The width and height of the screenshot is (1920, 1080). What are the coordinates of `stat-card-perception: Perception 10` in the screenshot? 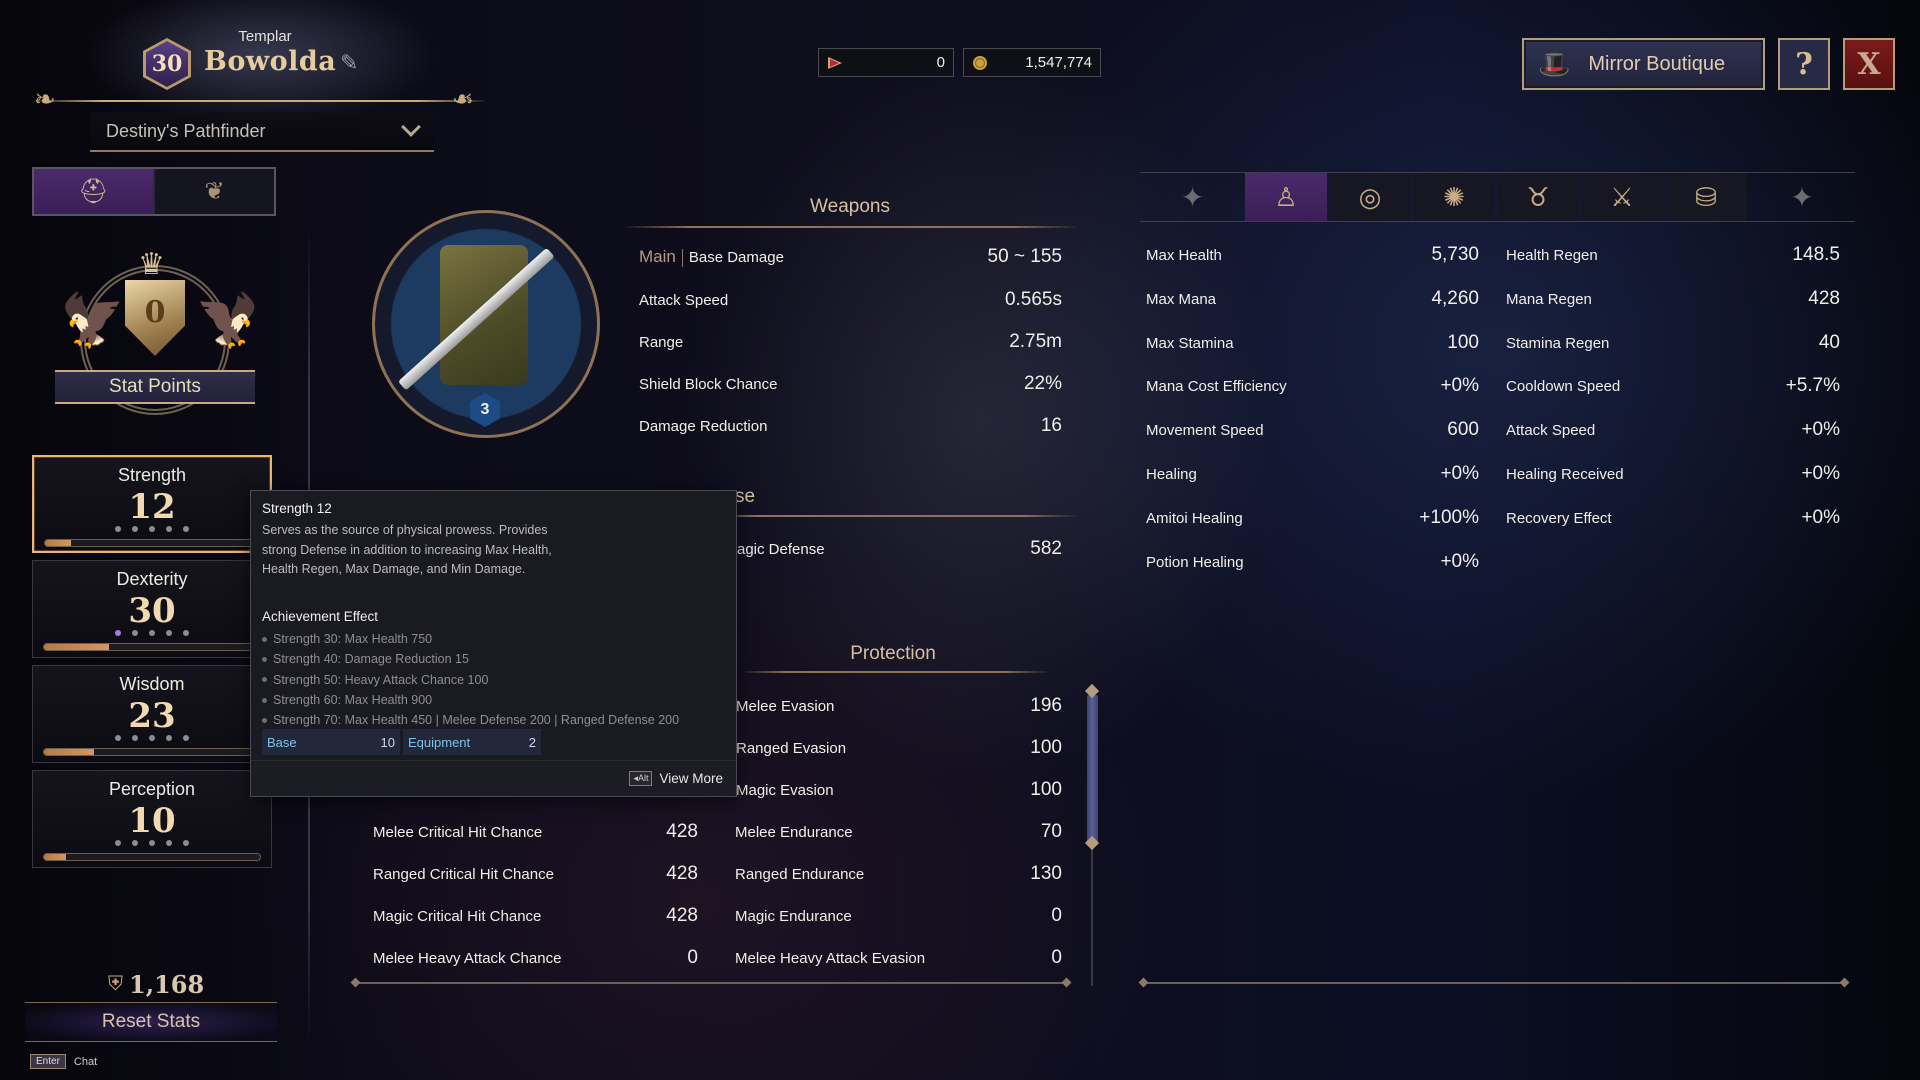 It's located at (152, 819).